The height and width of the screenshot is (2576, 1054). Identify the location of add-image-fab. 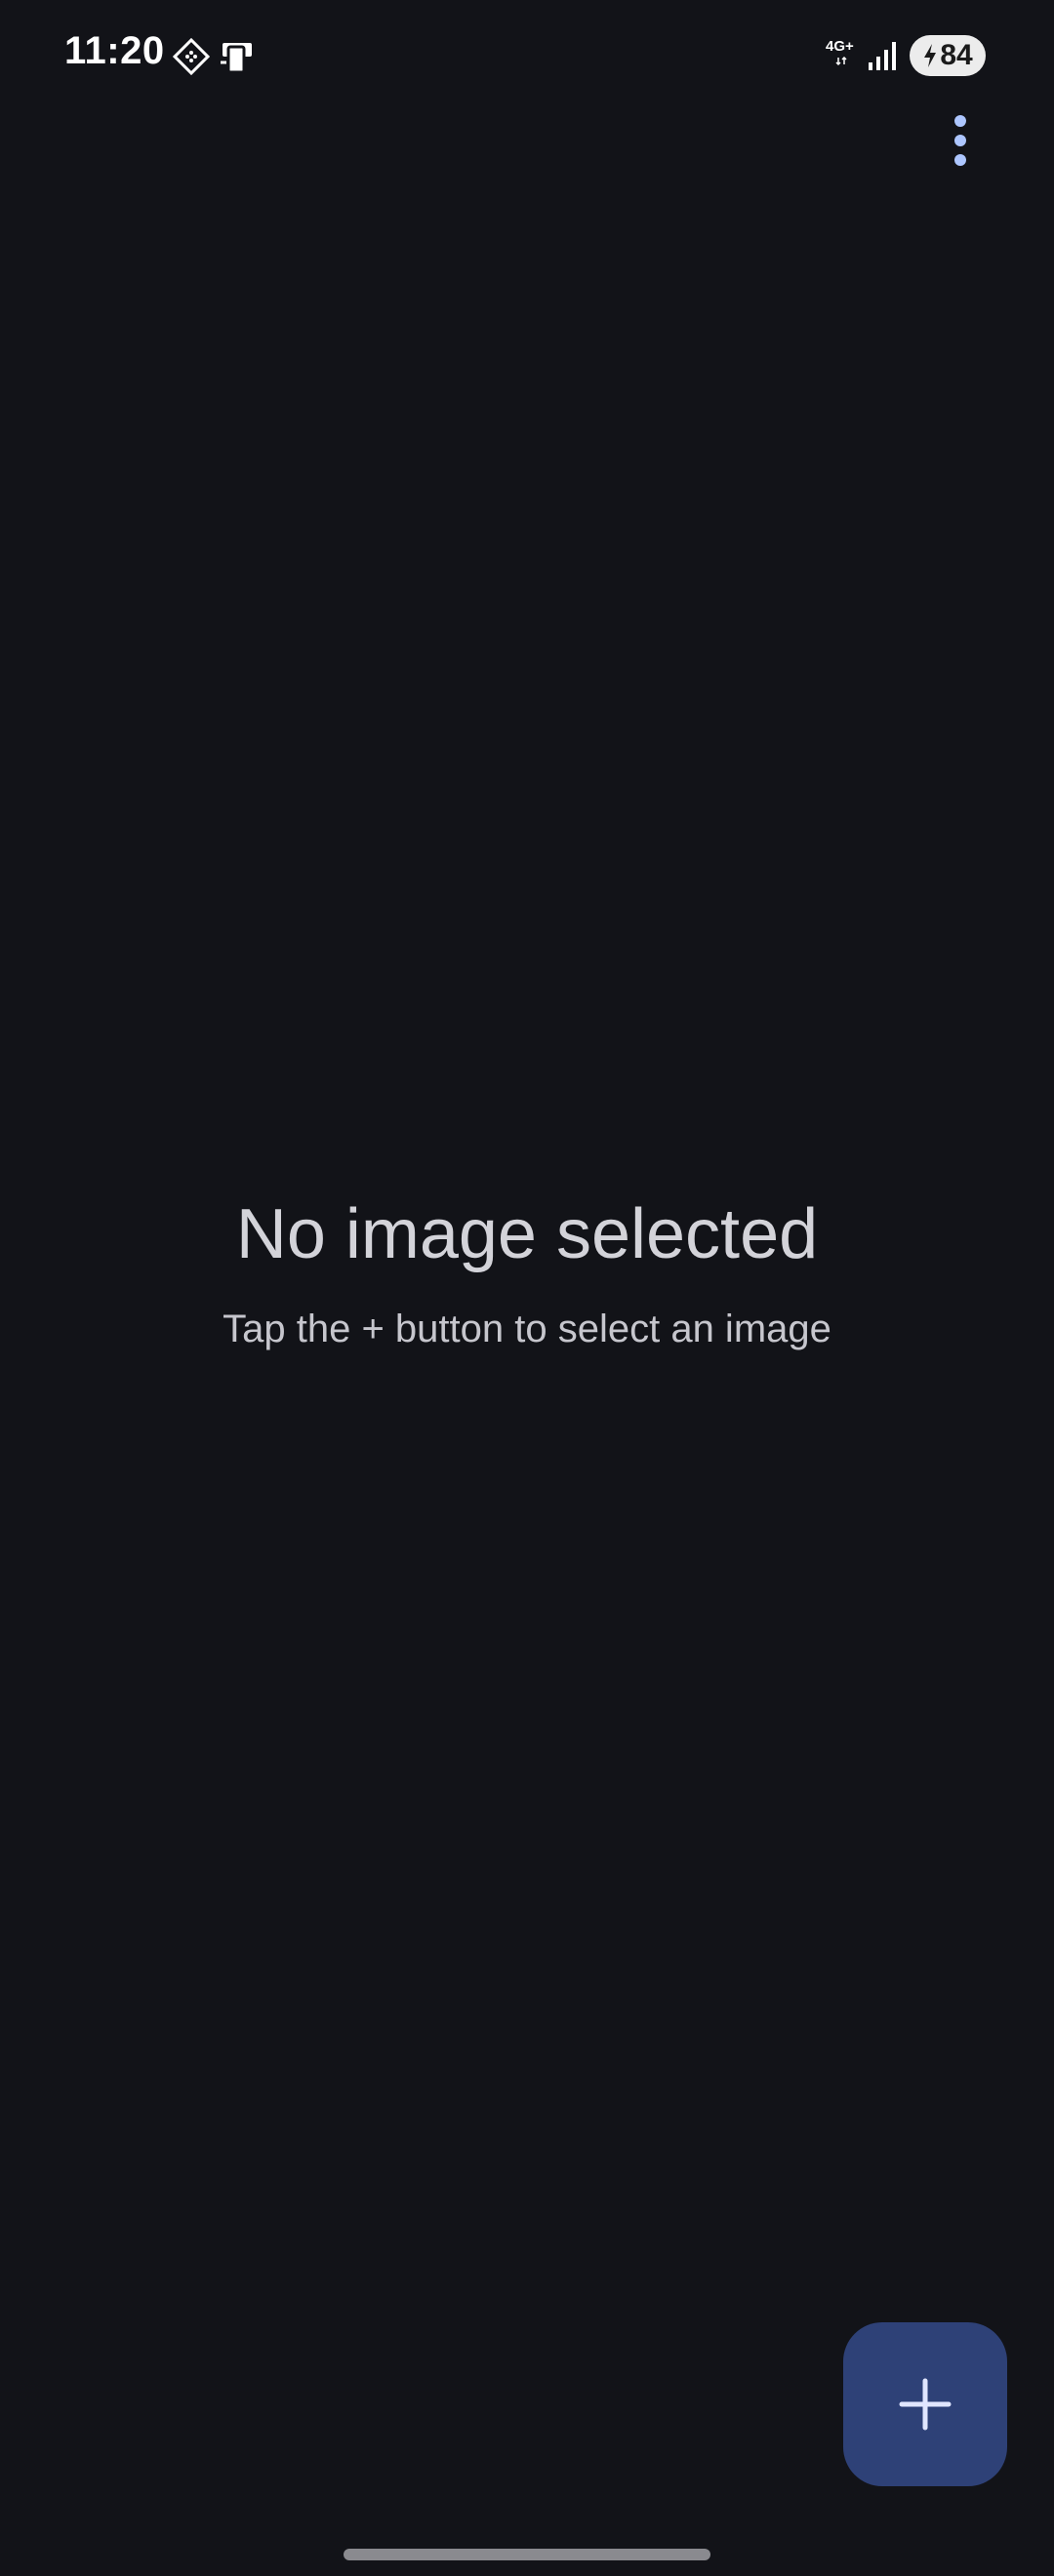
(925, 2404).